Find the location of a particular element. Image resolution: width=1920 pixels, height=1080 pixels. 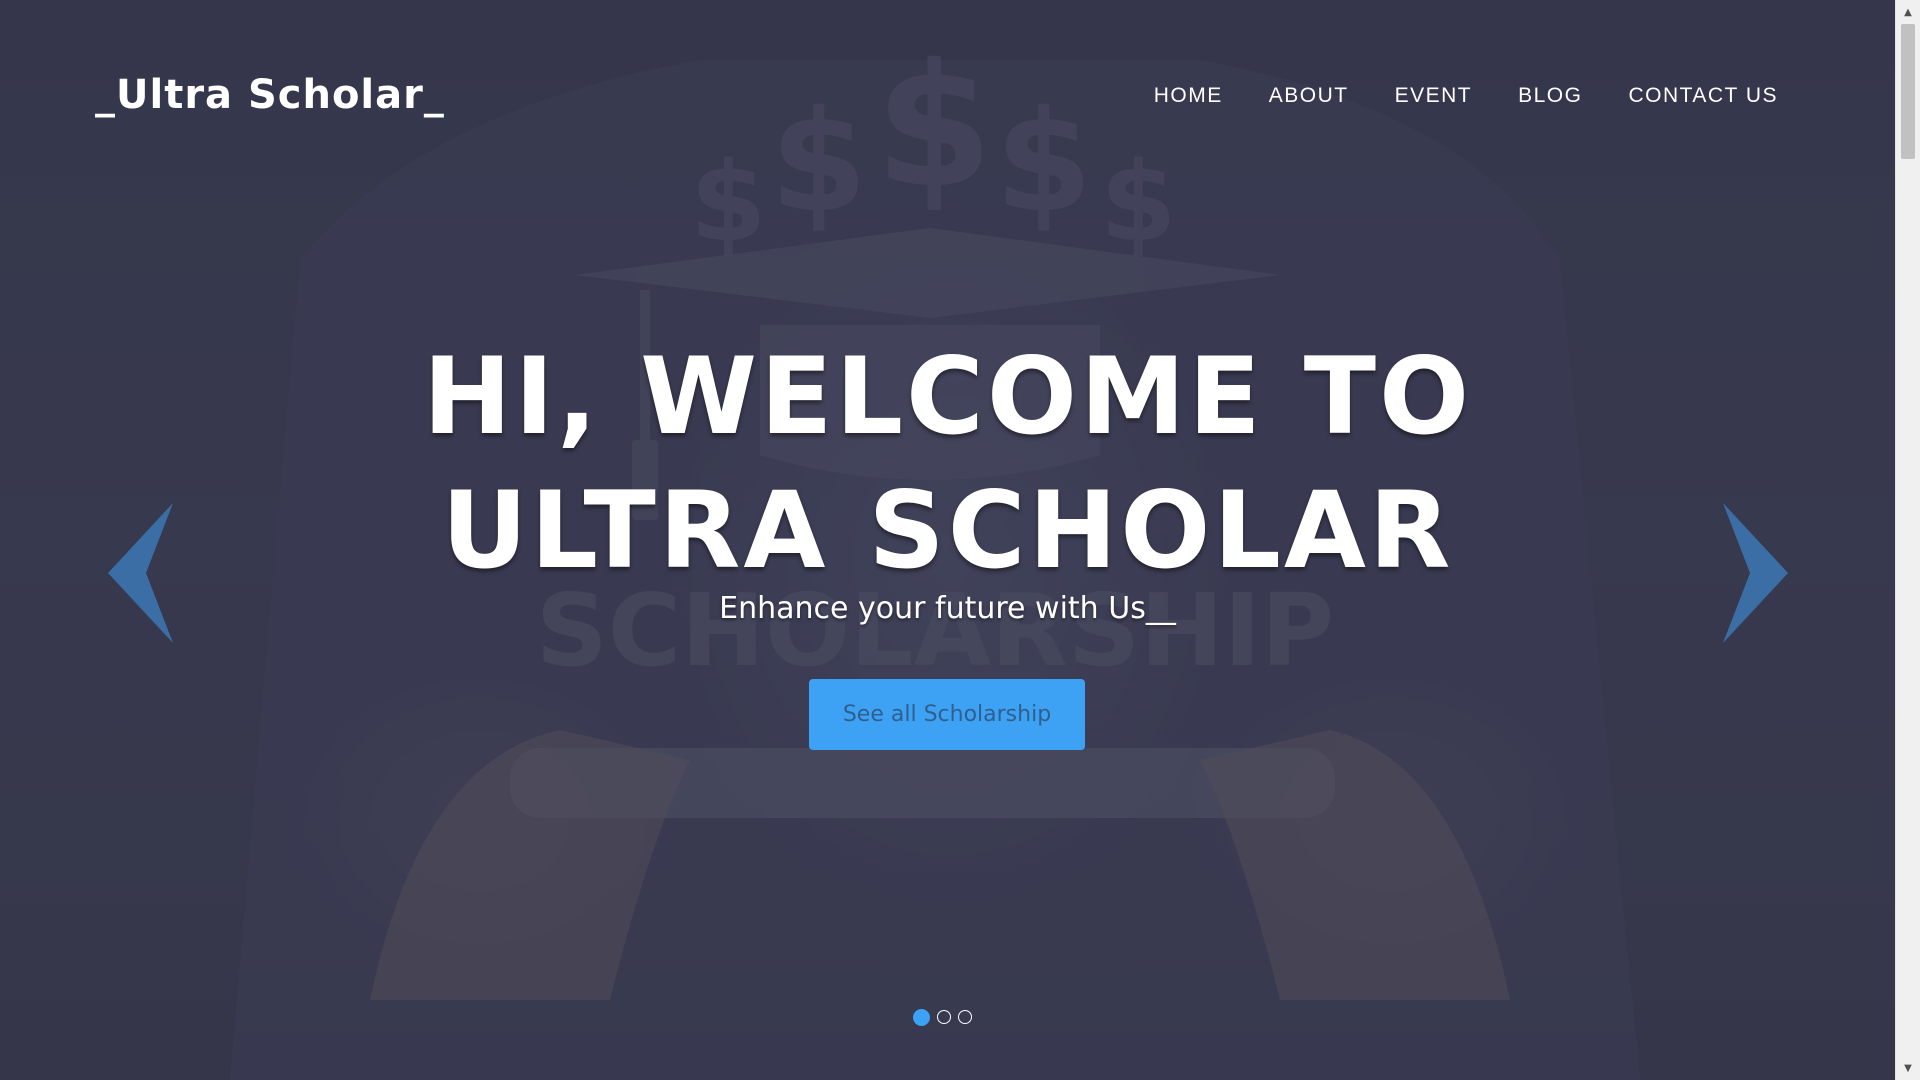

nav-contact-us: CONTACT US is located at coordinates (1703, 96).